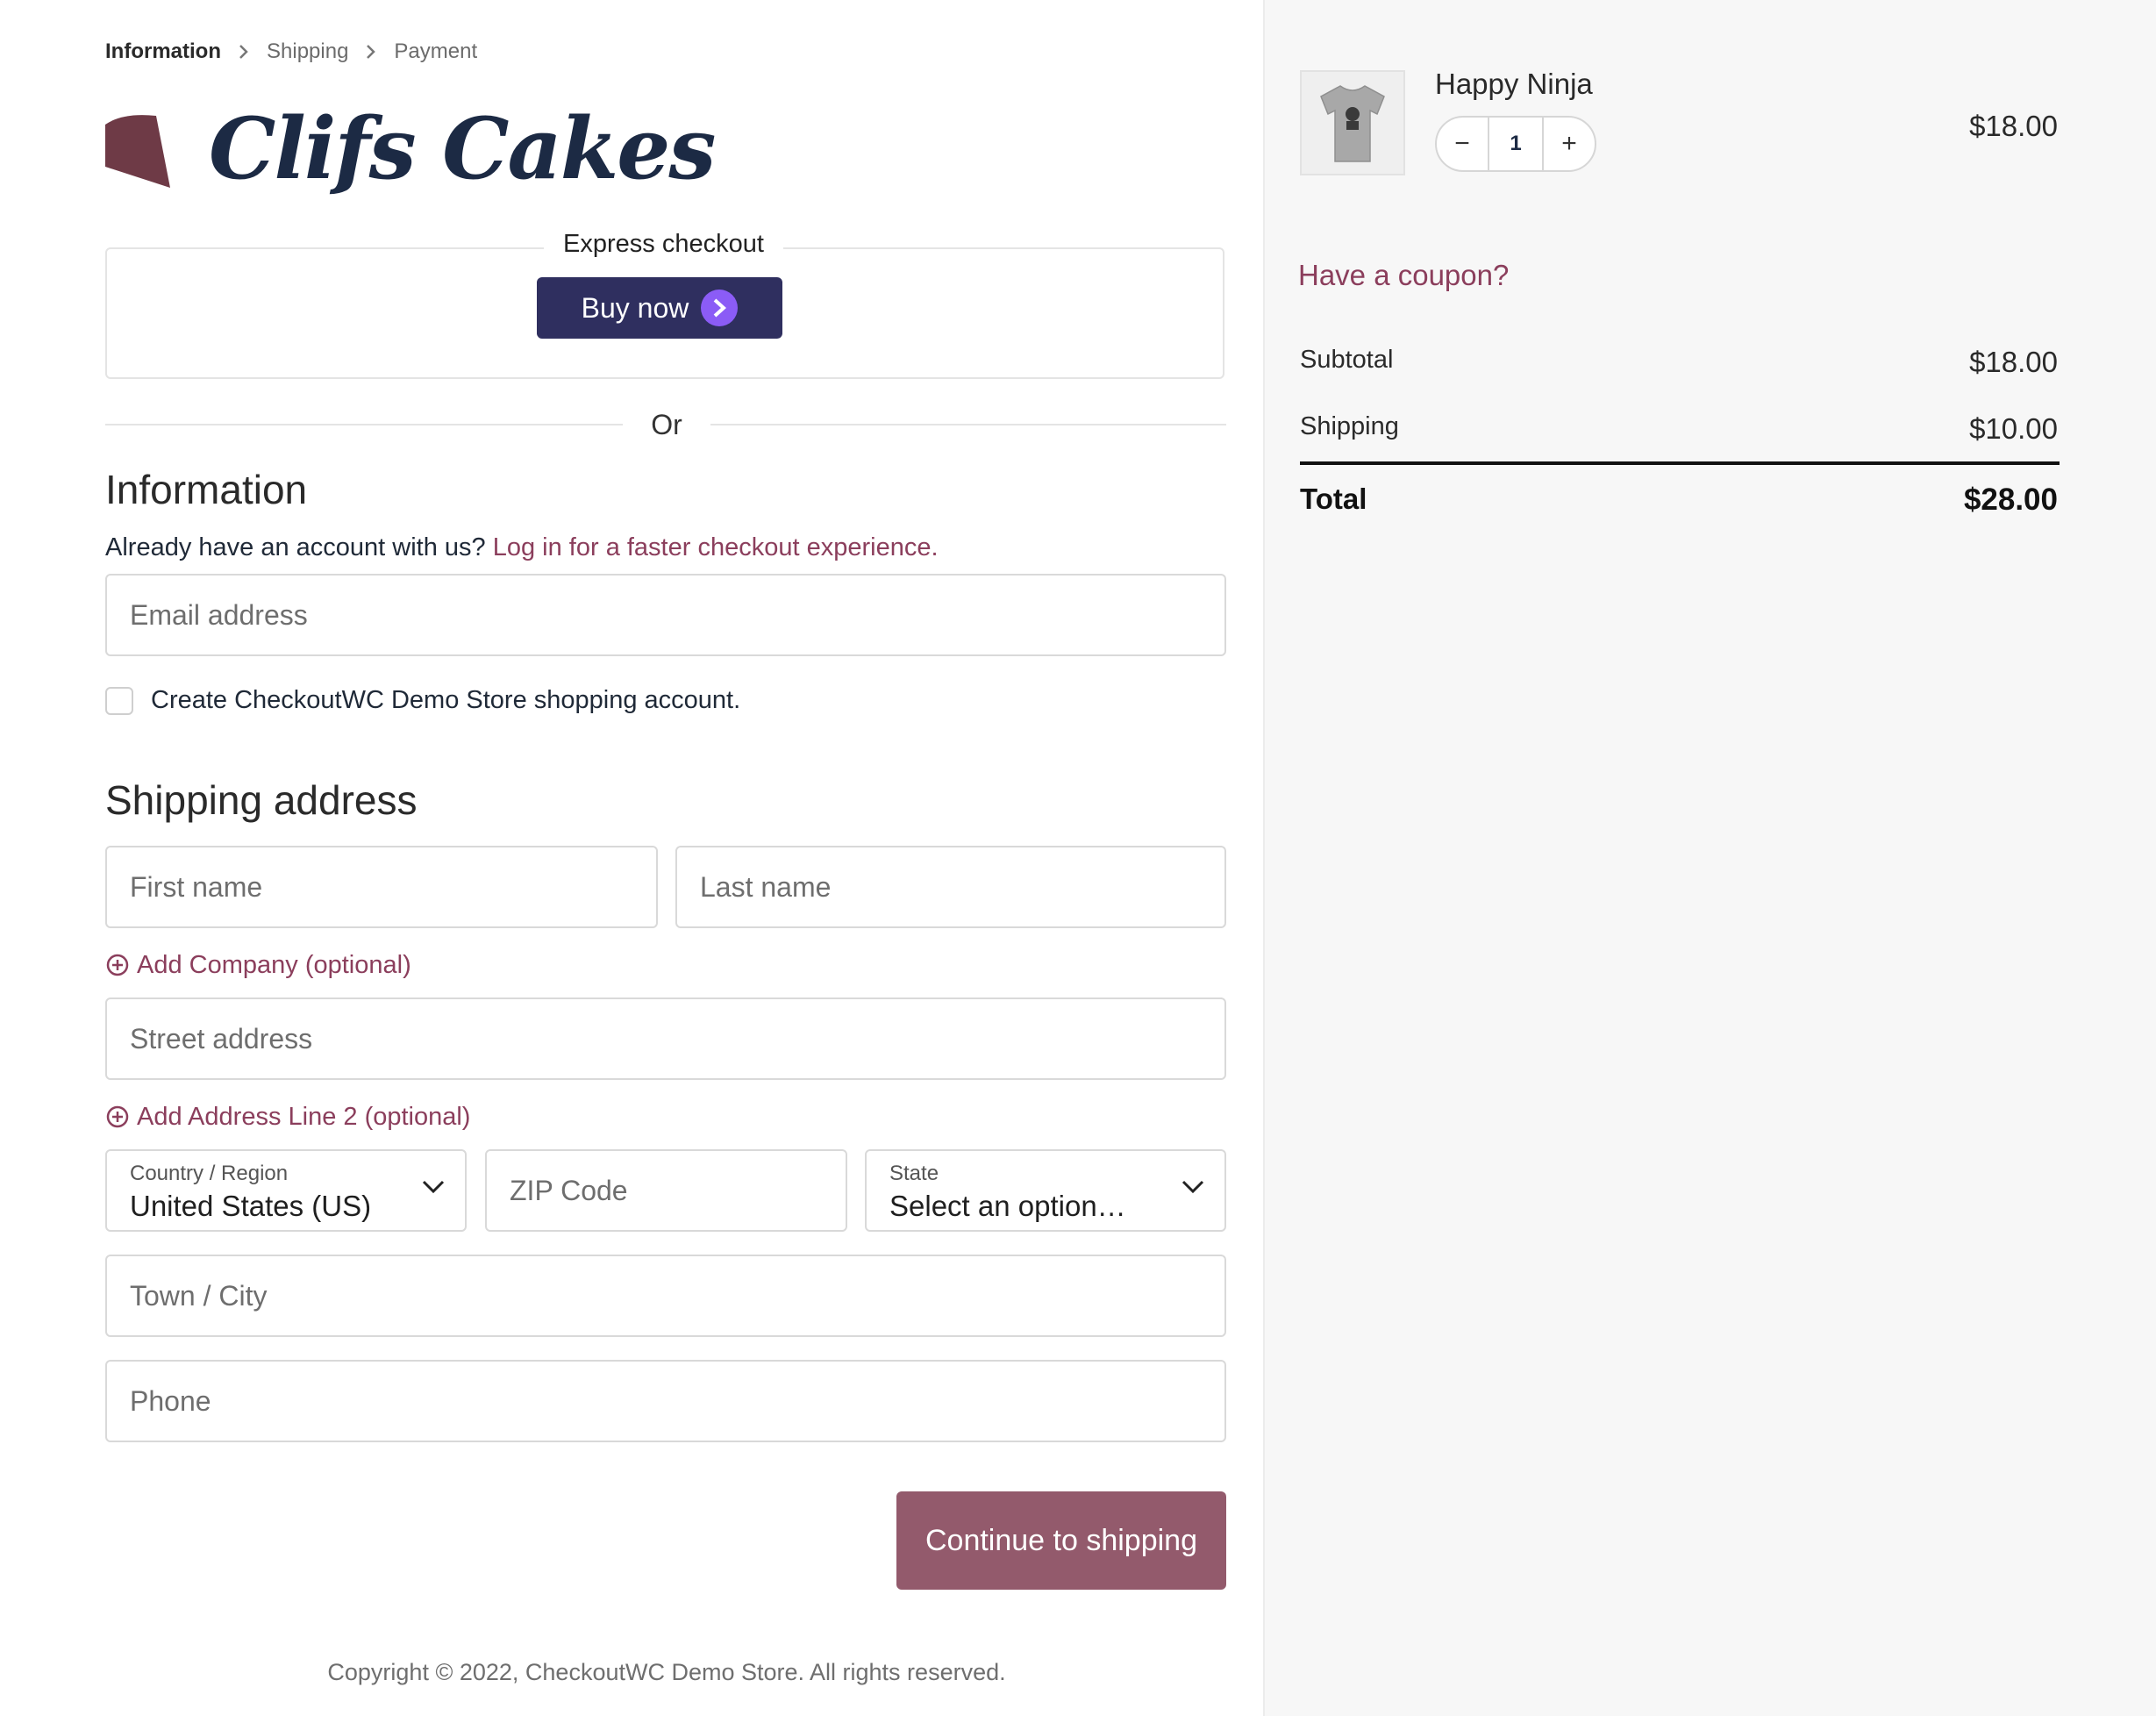 The width and height of the screenshot is (2156, 1716). I want to click on add-address-line-2-link: Add Address Line 2 (optional), so click(287, 1116).